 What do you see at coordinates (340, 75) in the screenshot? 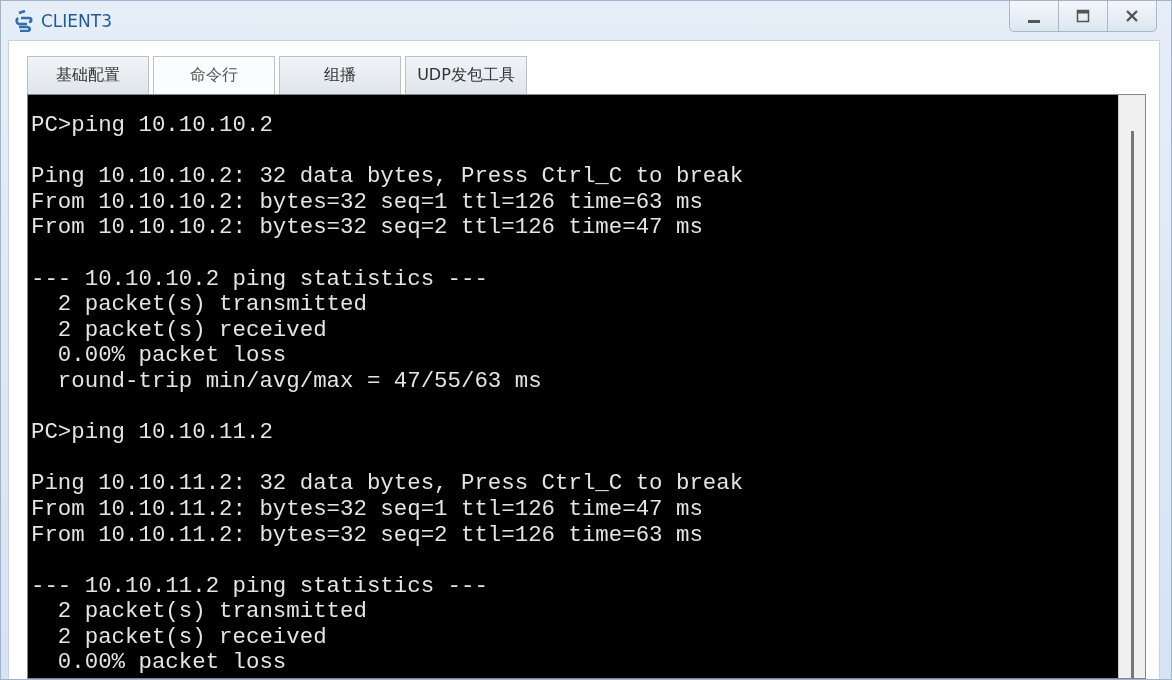
I see `tab: 组播` at bounding box center [340, 75].